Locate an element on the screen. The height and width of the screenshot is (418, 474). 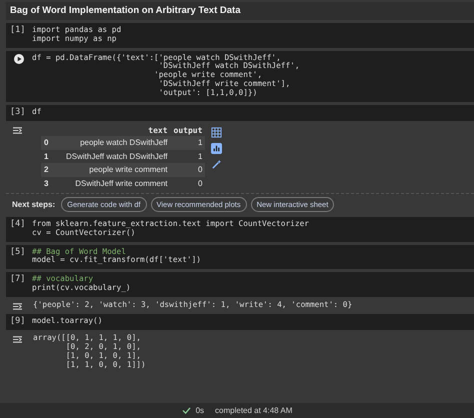
table-cell: people watch DSwithJeff is located at coordinates (117, 143).